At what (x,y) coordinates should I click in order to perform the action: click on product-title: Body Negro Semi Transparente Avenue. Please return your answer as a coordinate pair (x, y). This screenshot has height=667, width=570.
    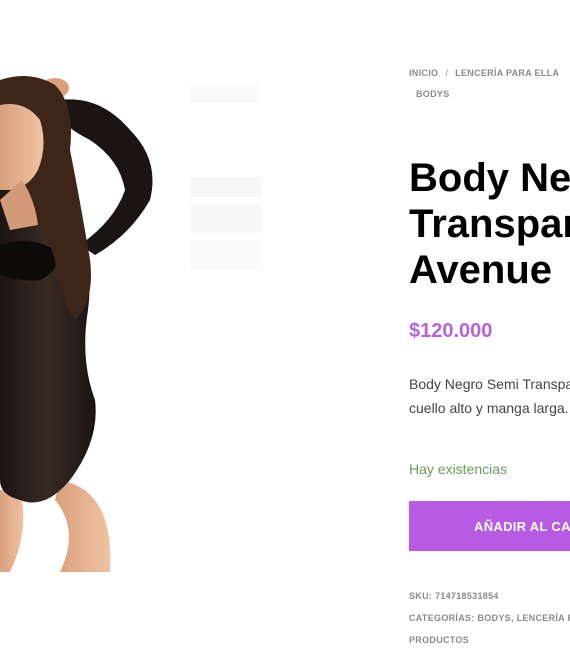
    Looking at the image, I should click on (489, 224).